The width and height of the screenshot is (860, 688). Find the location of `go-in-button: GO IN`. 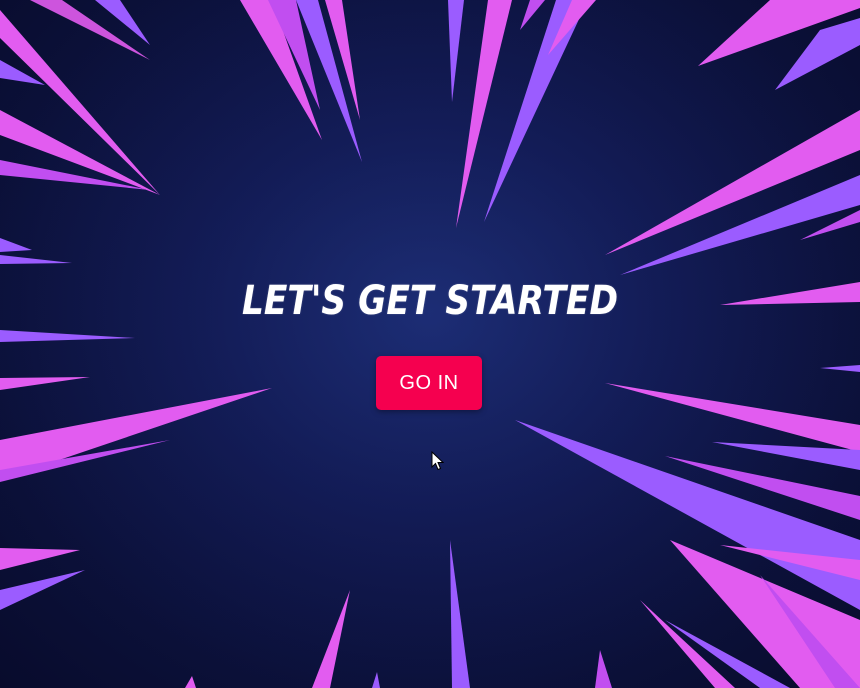

go-in-button: GO IN is located at coordinates (429, 383).